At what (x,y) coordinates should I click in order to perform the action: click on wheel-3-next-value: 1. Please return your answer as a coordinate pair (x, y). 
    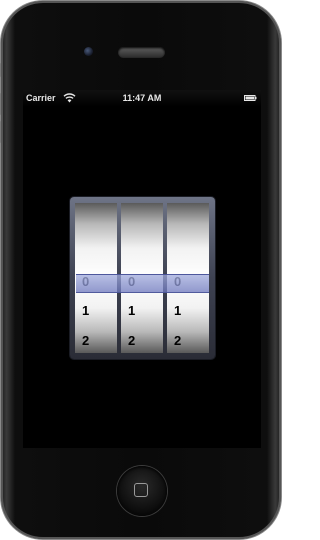
    Looking at the image, I should click on (177, 310).